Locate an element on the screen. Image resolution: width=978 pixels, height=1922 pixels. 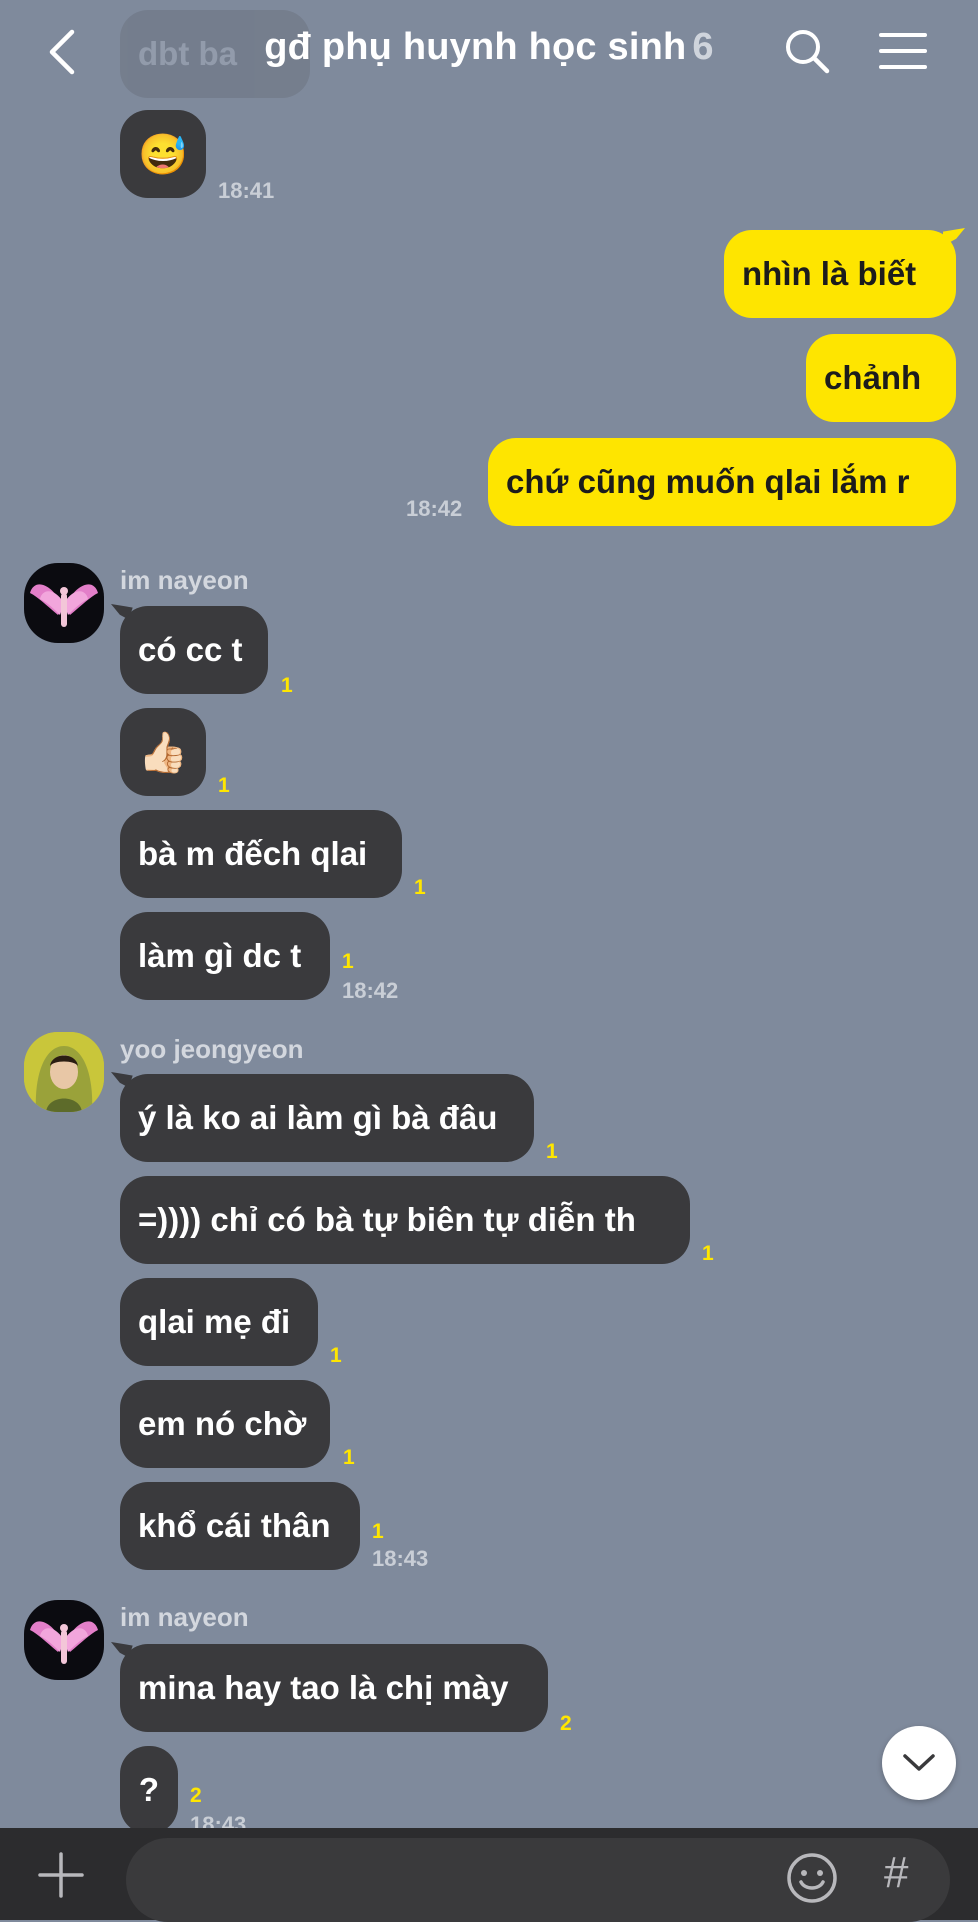
avatar-yoo-jeongyeon is located at coordinates (64, 1072).